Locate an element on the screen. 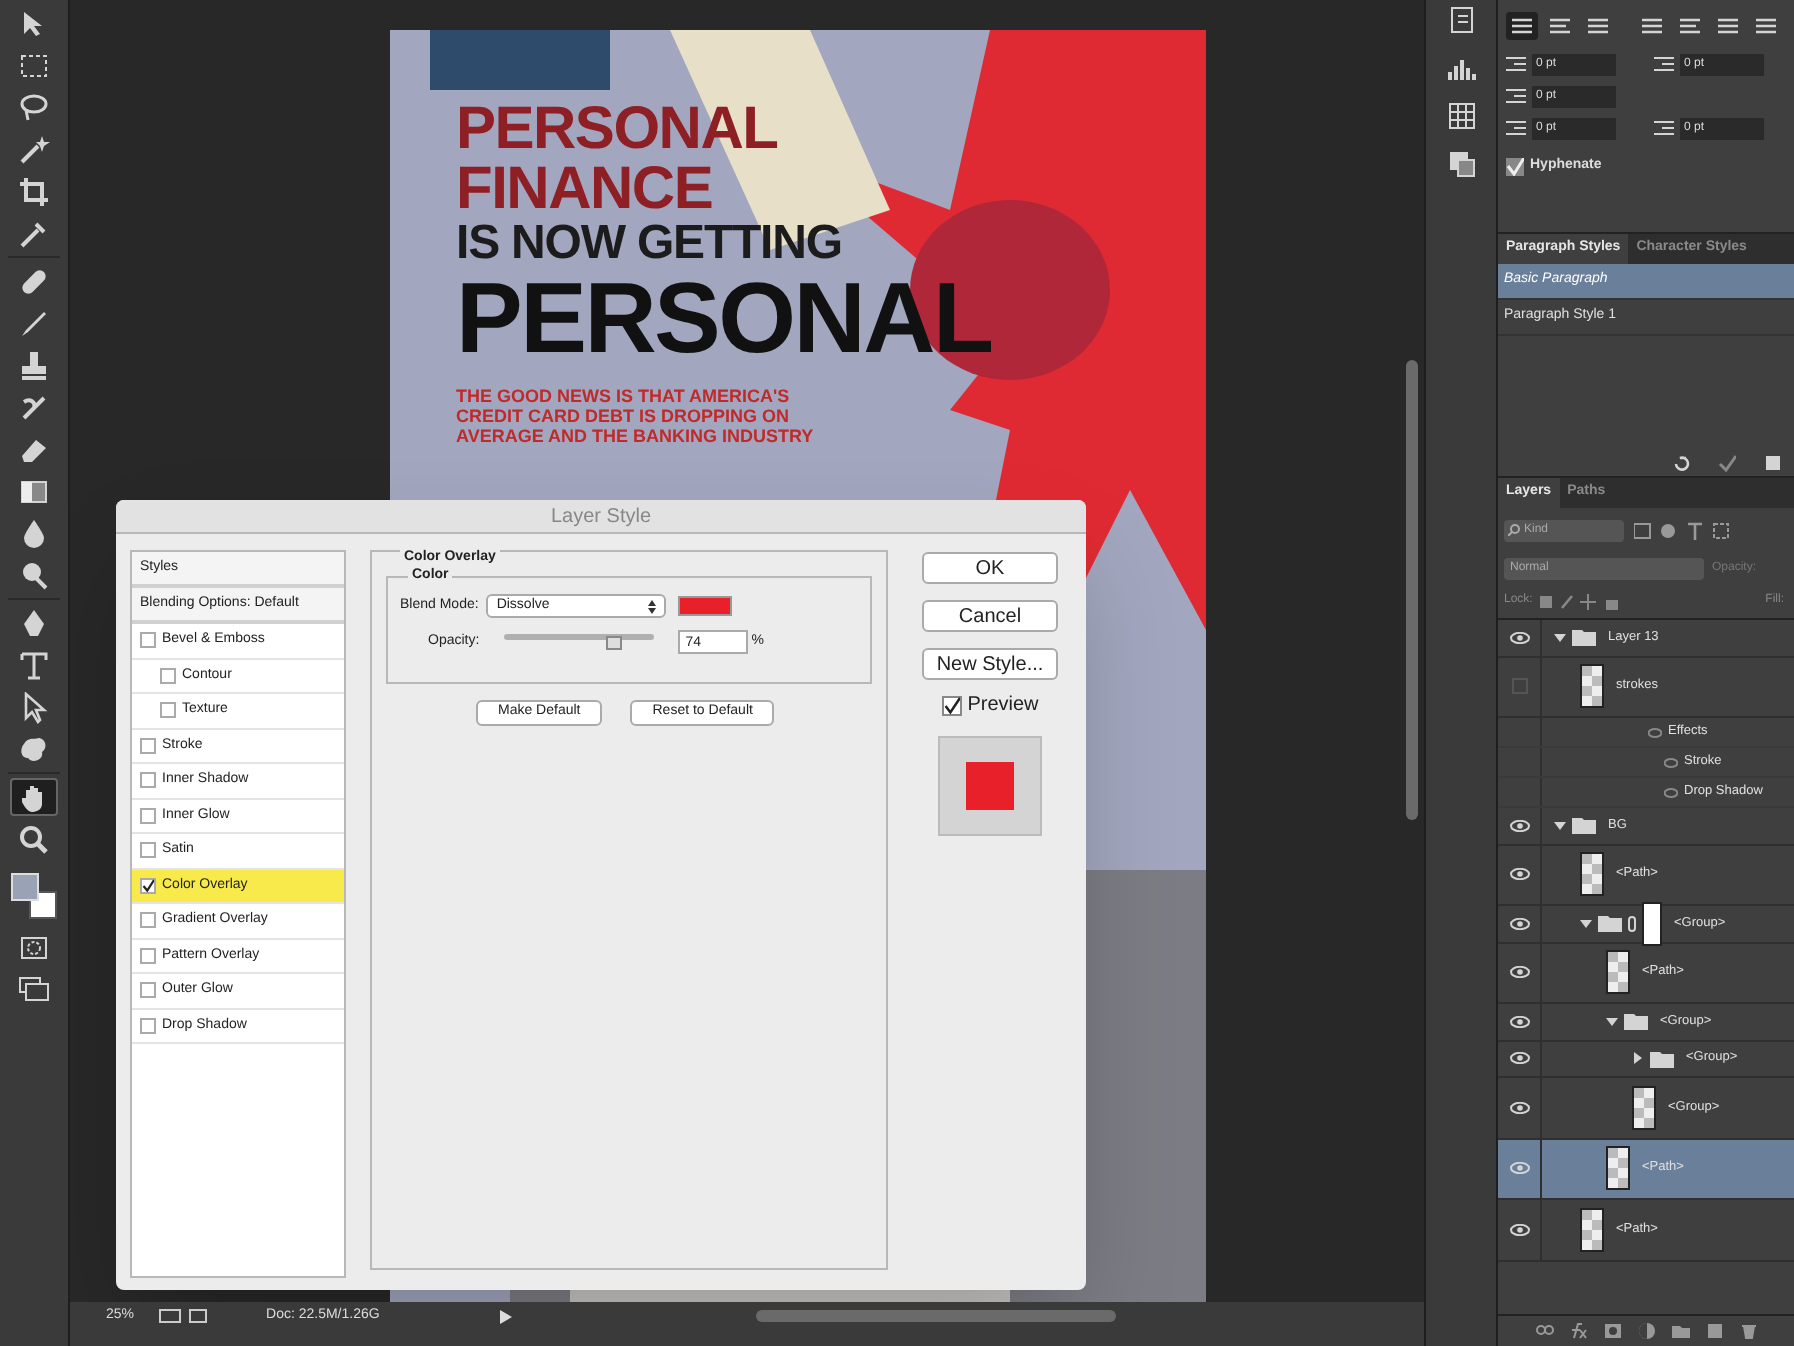 This screenshot has height=1346, width=1794. link-icon is located at coordinates (1544, 1331).